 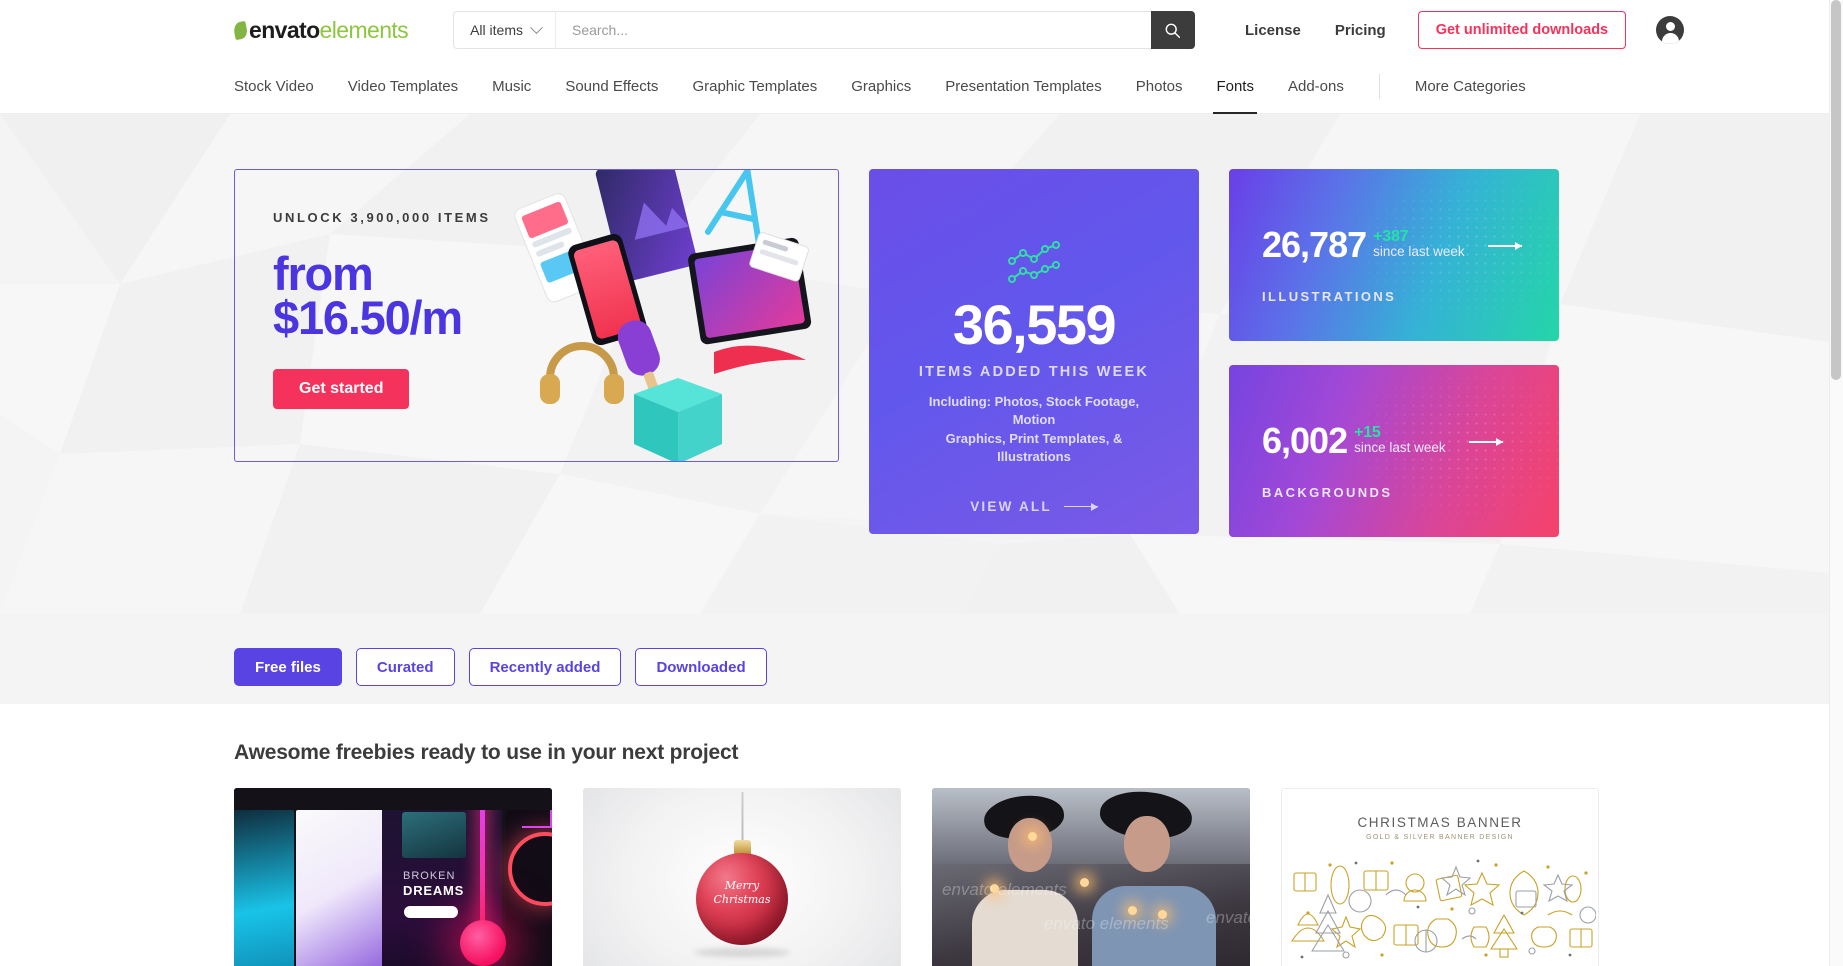 I want to click on card1-overlay-title: DREAMS, so click(x=434, y=890).